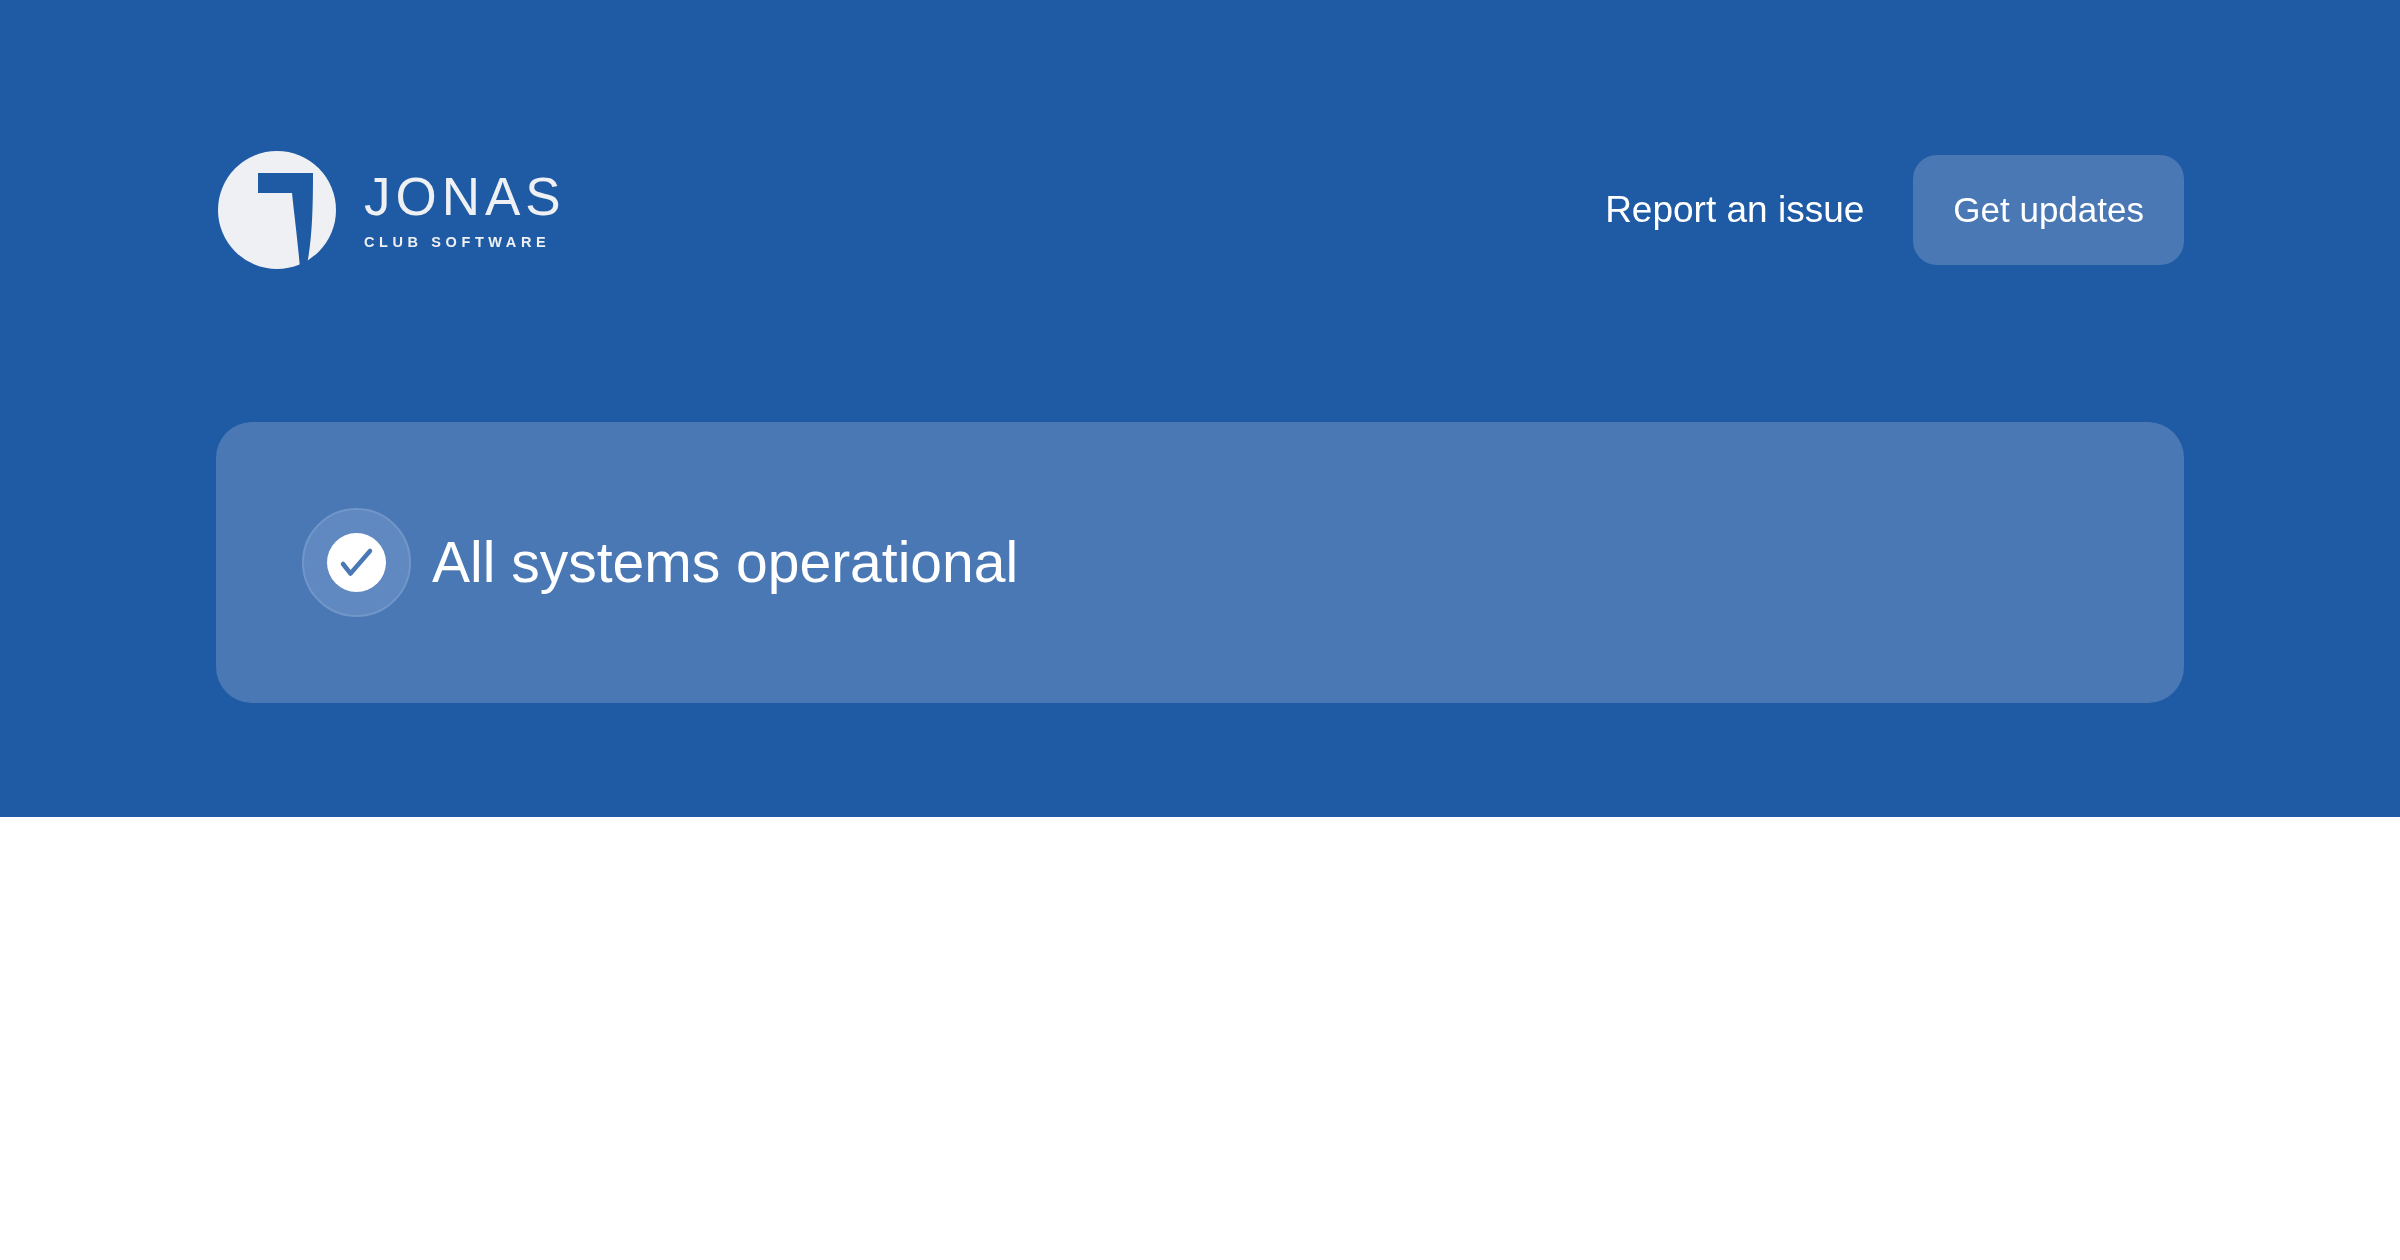 Image resolution: width=2400 pixels, height=1260 pixels. Describe the element at coordinates (465, 197) in the screenshot. I see `brand-name: JONAS` at that location.